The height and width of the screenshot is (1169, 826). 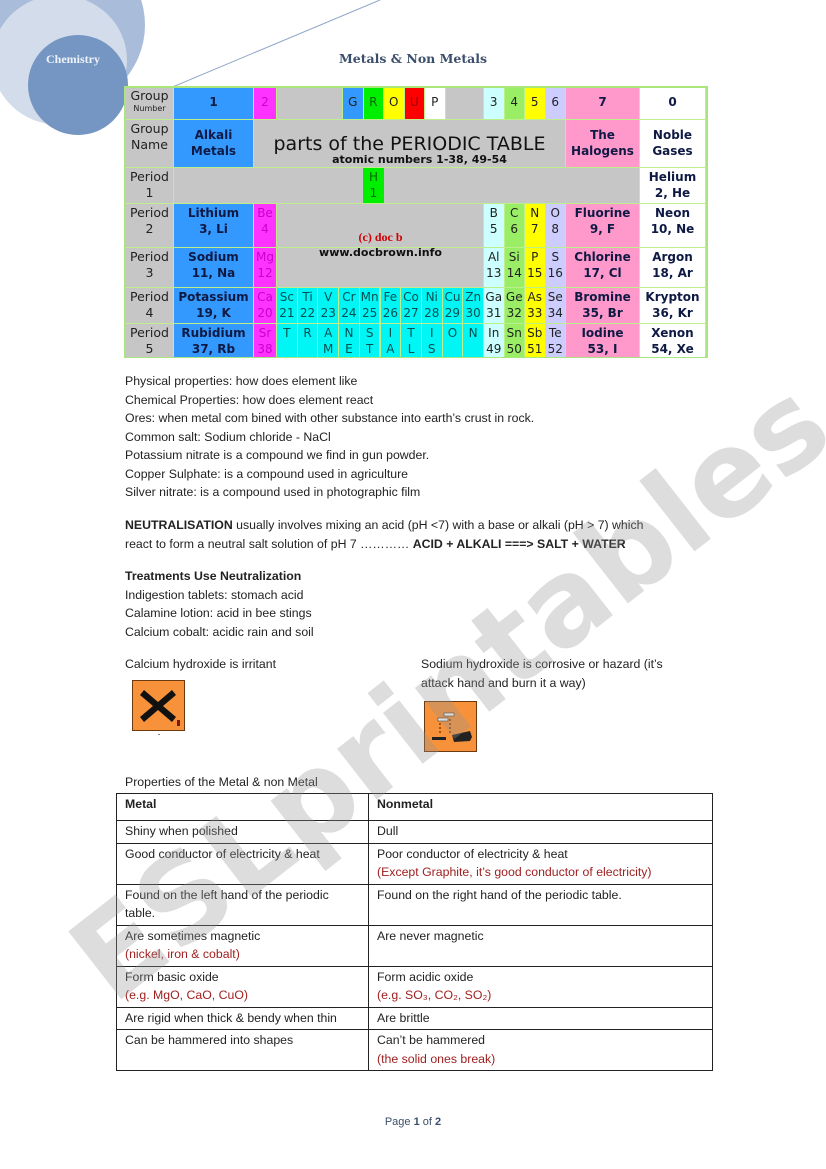 What do you see at coordinates (452, 340) in the screenshot?
I see `transition-metals-label: O` at bounding box center [452, 340].